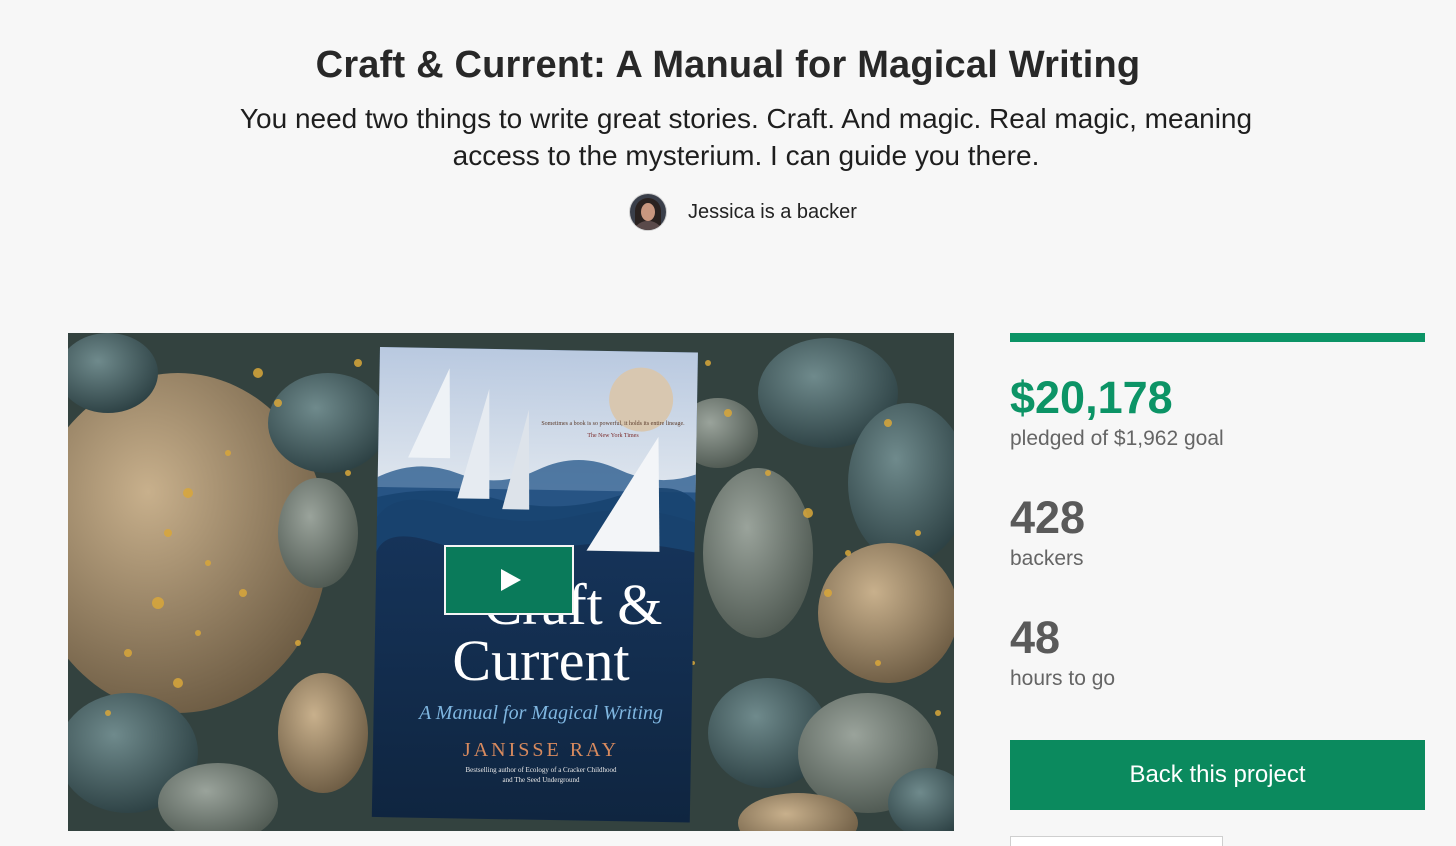  I want to click on play-icon, so click(511, 580).